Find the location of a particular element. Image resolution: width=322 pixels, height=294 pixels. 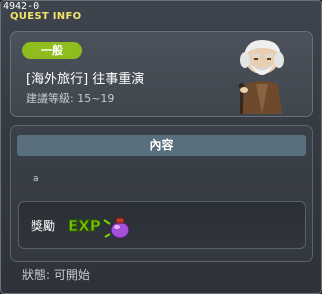

exp-potion-icon: EXP is located at coordinates (99, 228).